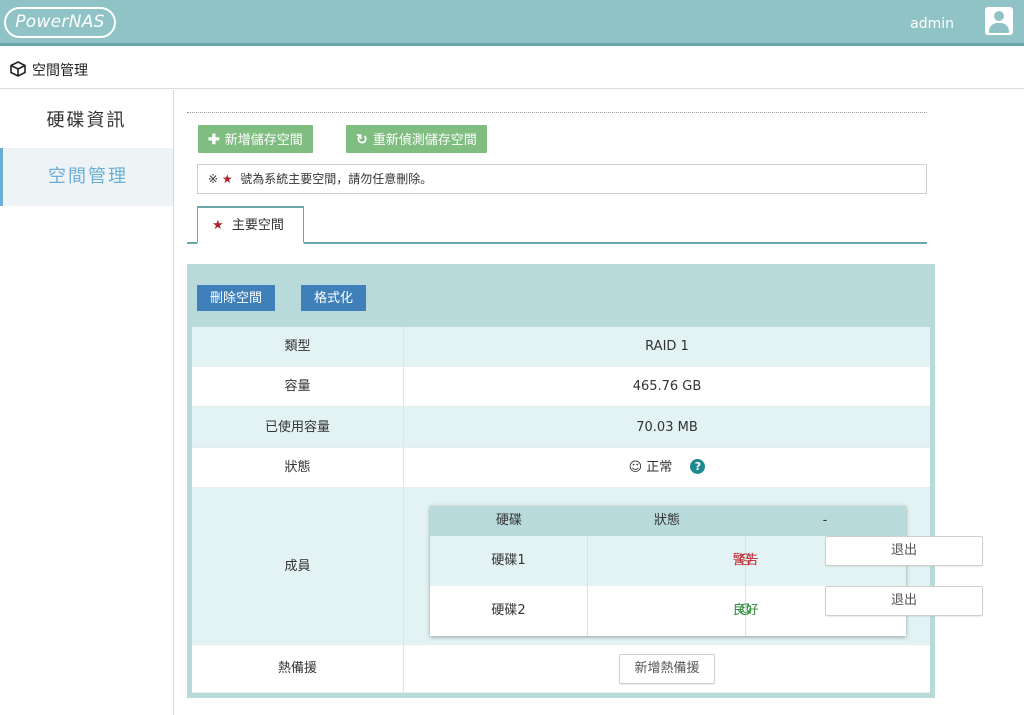  What do you see at coordinates (86, 121) in the screenshot?
I see `sidebar-item-disk-info: 硬碟資訊` at bounding box center [86, 121].